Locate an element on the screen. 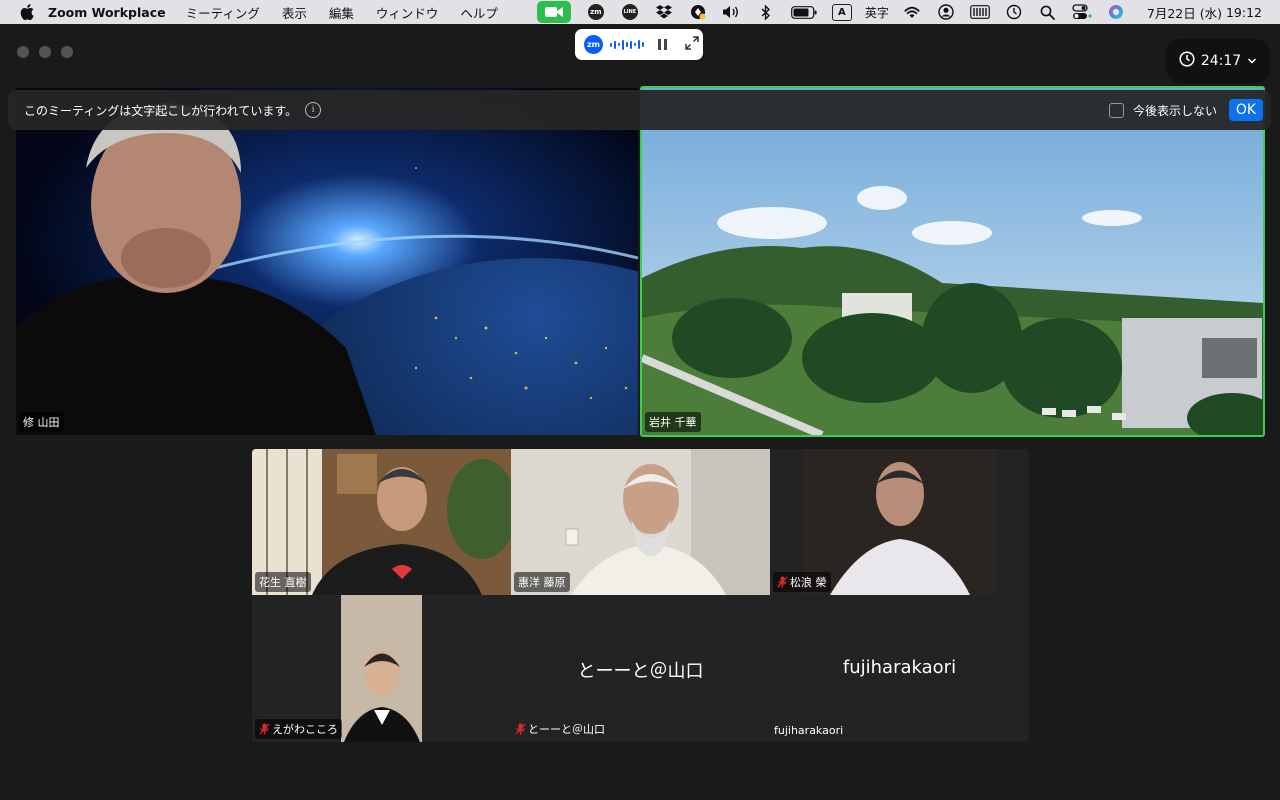  pause-icon is located at coordinates (662, 44).